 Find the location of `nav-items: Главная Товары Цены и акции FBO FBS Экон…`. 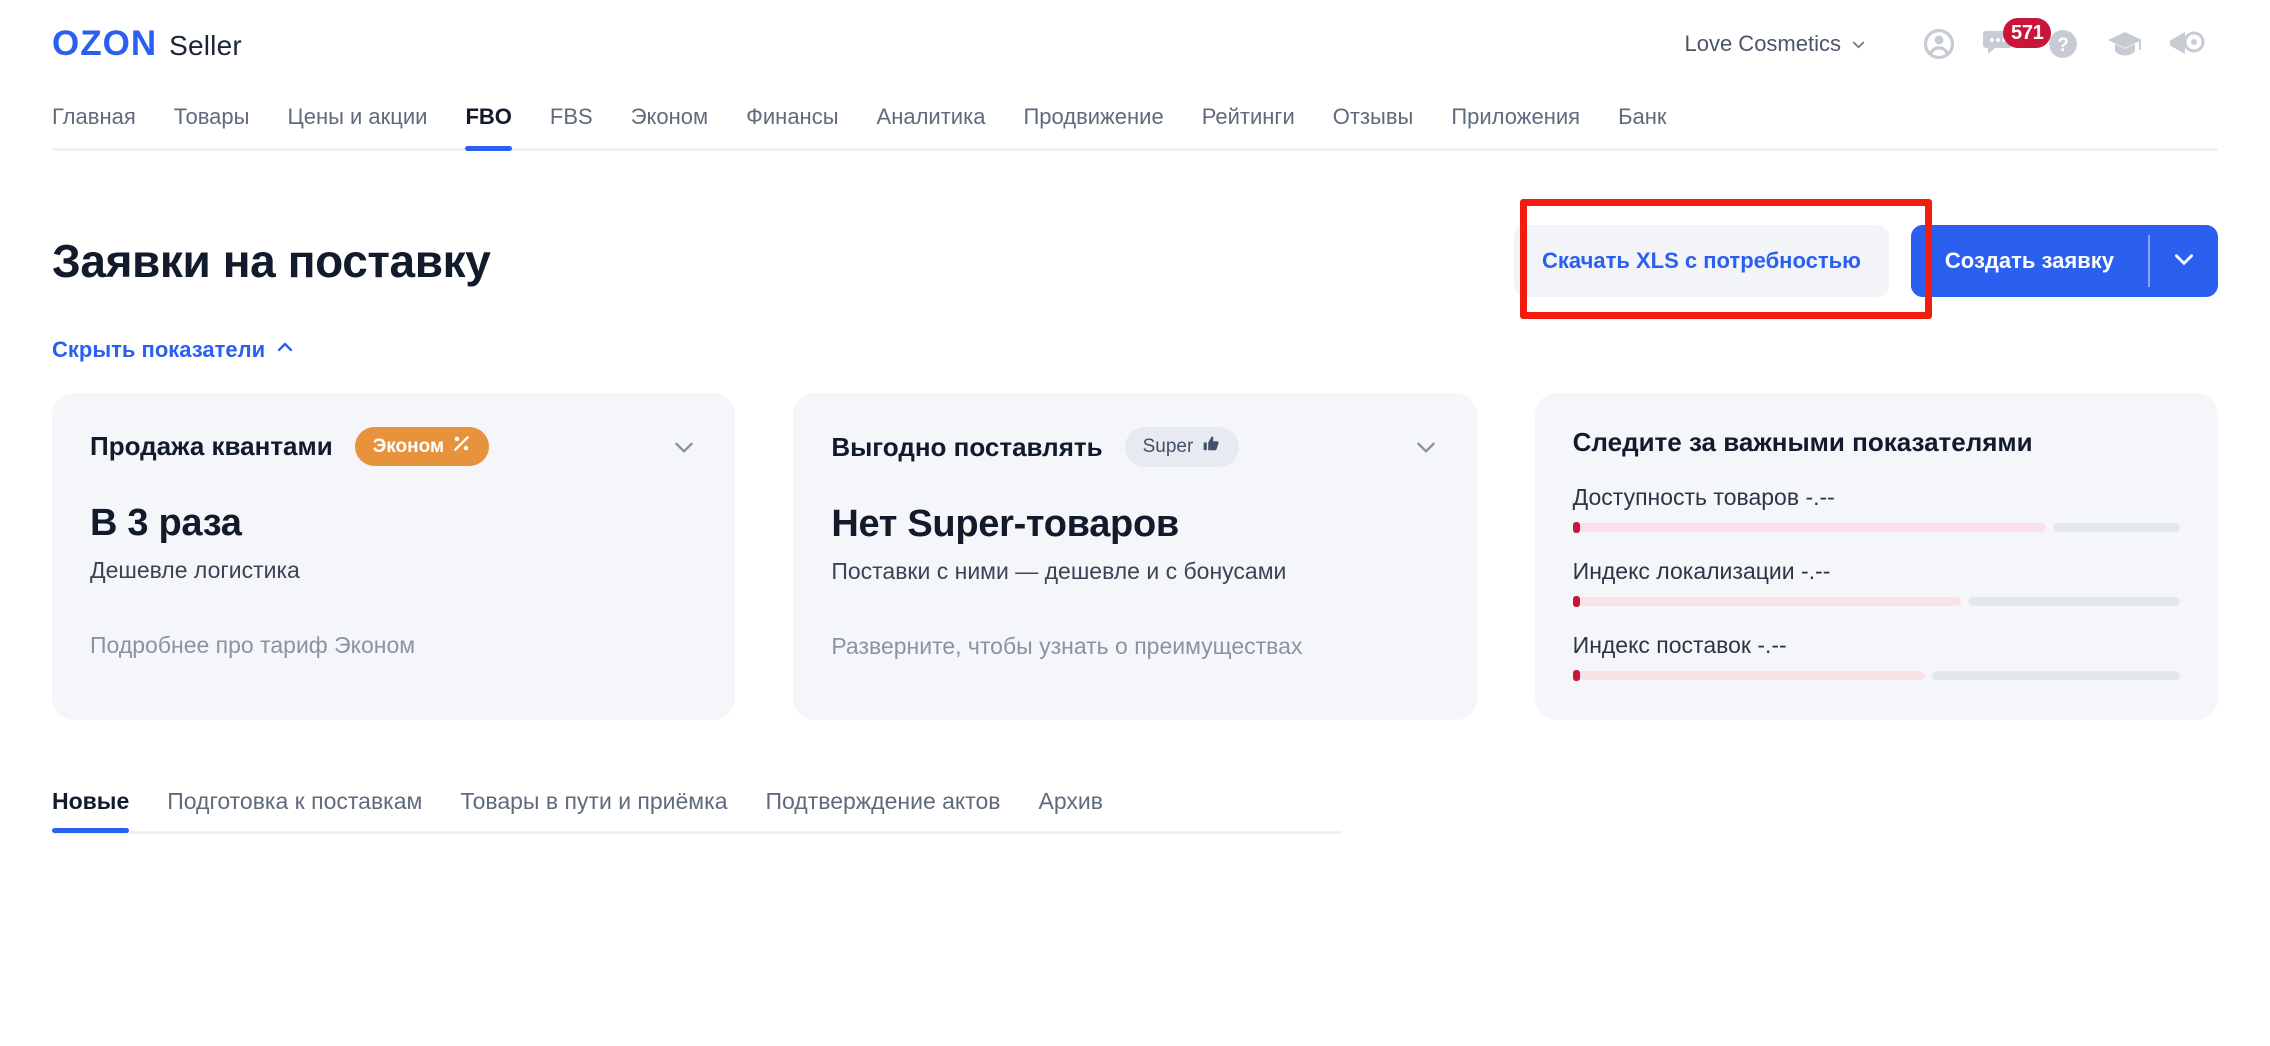

nav-items: Главная Товары Цены и акции FBO FBS Экон… is located at coordinates (1135, 119).